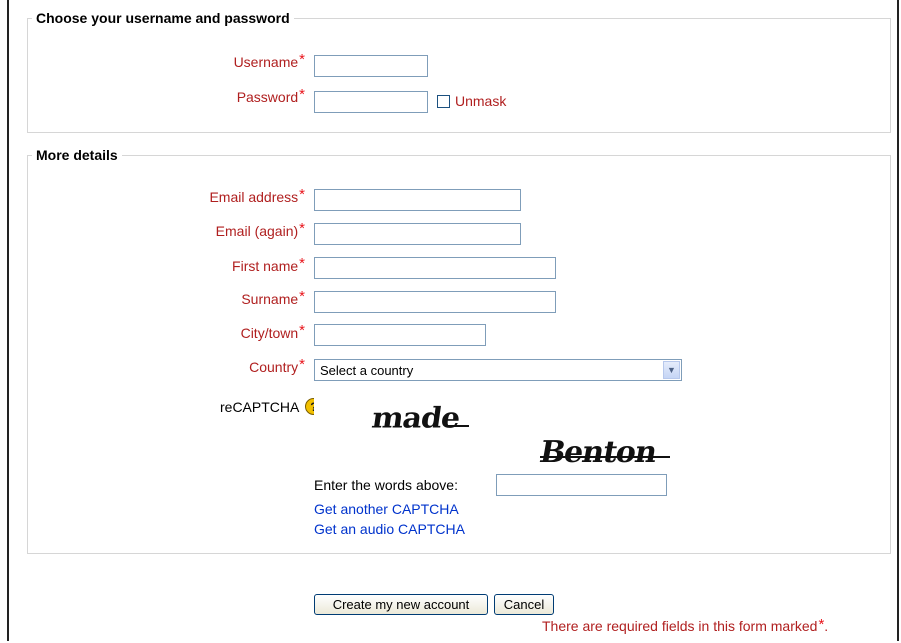 The height and width of the screenshot is (643, 901). What do you see at coordinates (260, 229) in the screenshot?
I see `email-again-label: Email (again)*` at bounding box center [260, 229].